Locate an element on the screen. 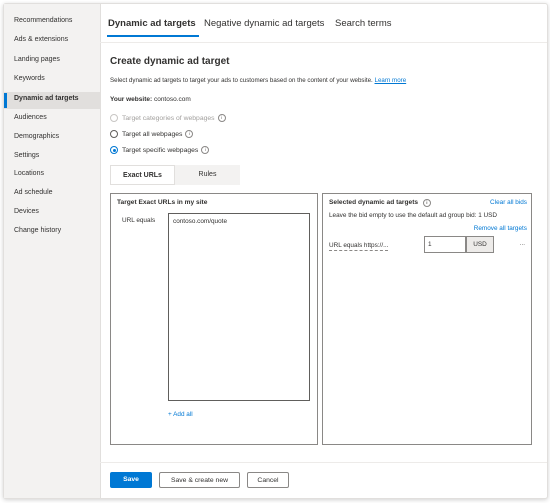  segment-exact-urls: Exact URLs is located at coordinates (142, 175).